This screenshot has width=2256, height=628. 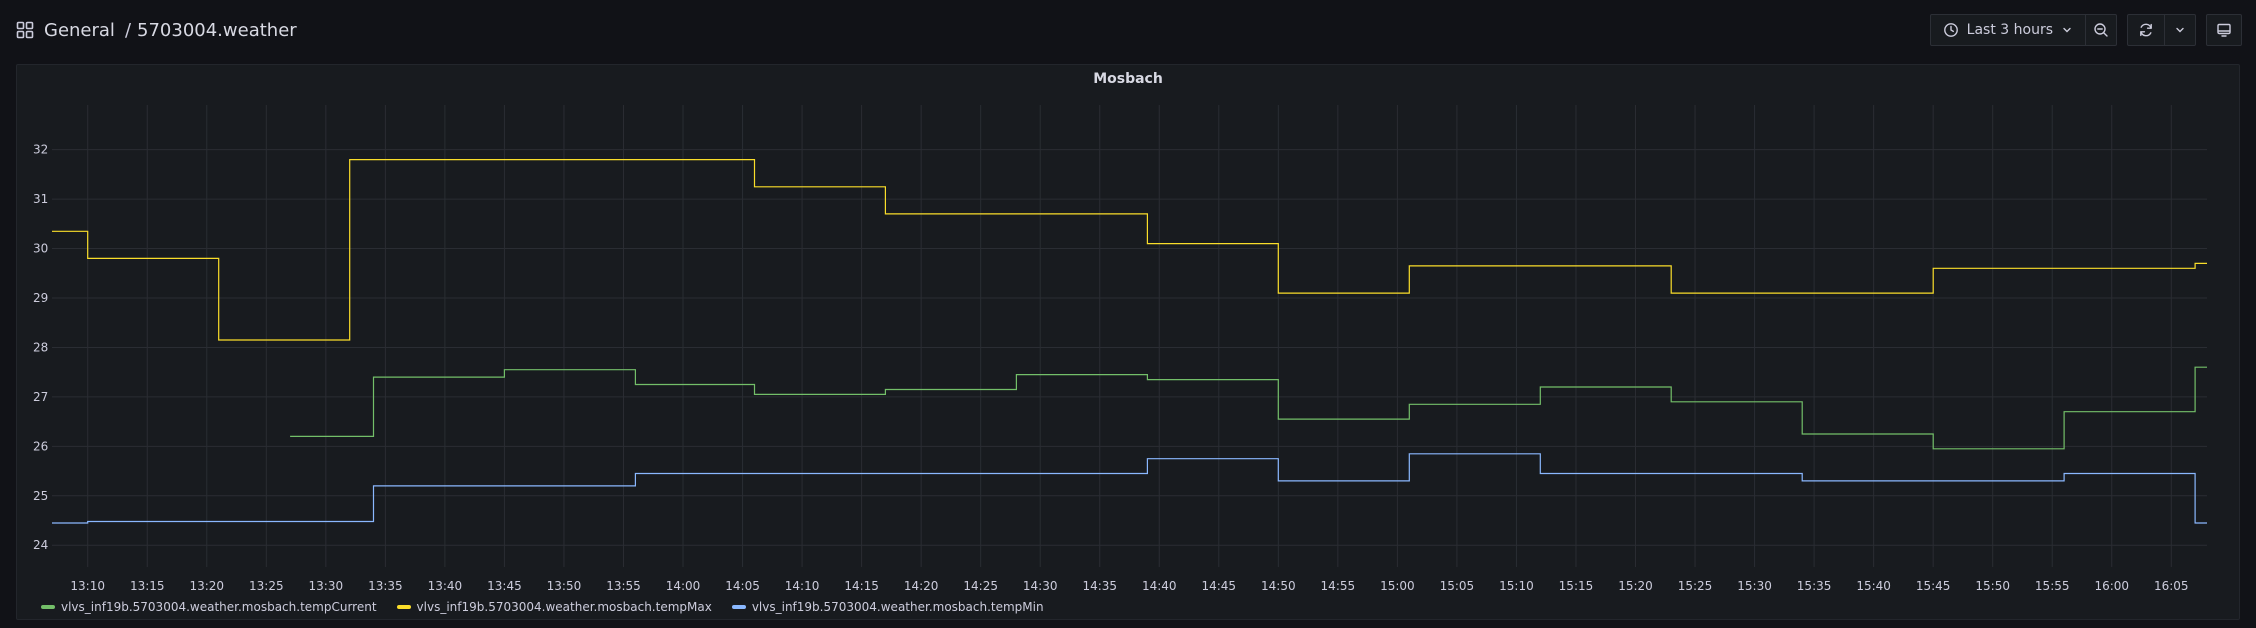 I want to click on x-tick-label: 14:50, so click(x=1278, y=586).